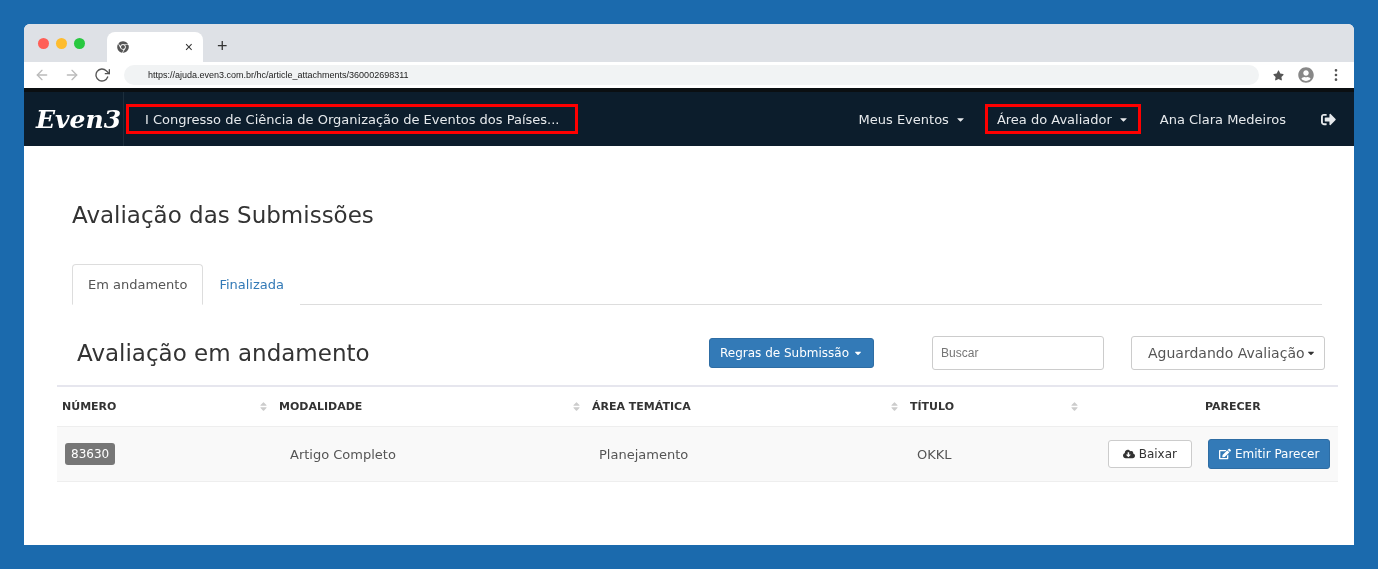 The width and height of the screenshot is (1378, 569). I want to click on logo: Even3, so click(74, 119).